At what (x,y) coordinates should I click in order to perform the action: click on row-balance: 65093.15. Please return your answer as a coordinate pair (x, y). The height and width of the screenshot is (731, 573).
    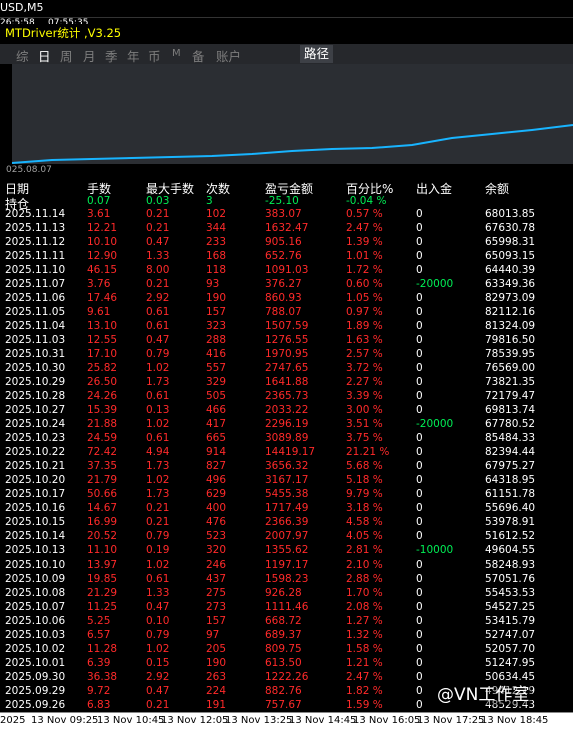
    Looking at the image, I should click on (510, 256).